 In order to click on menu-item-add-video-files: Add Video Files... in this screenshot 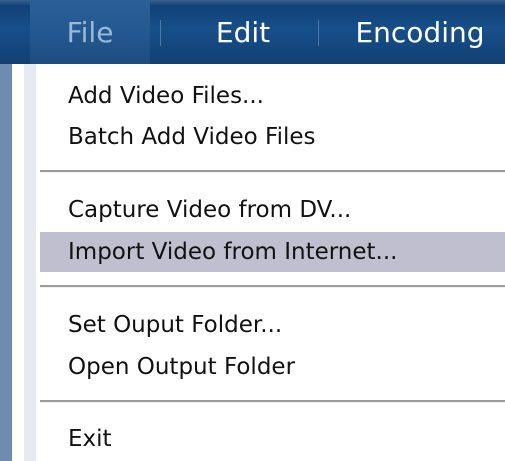, I will do `click(272, 96)`.